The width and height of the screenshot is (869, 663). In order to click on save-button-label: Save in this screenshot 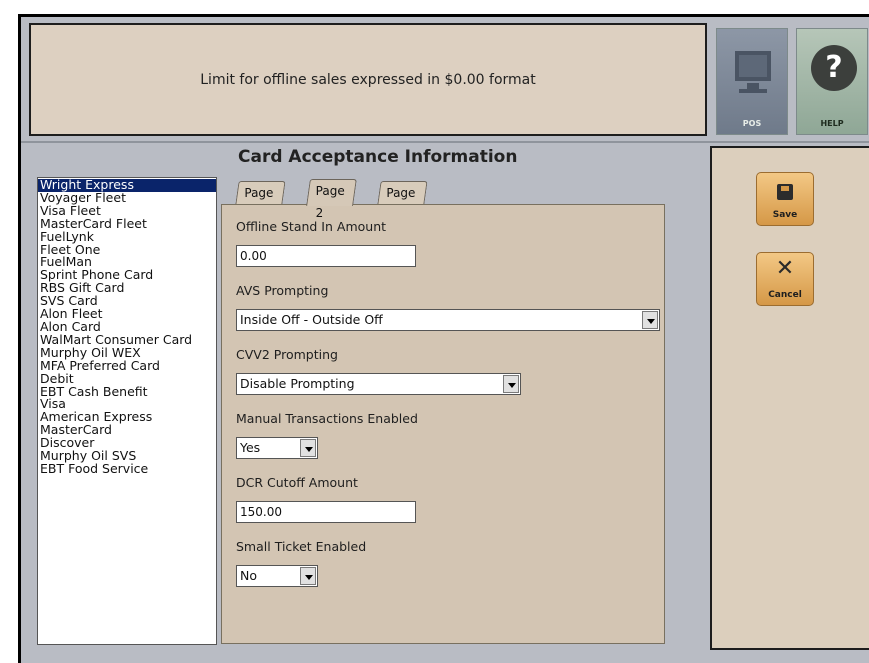, I will do `click(785, 215)`.